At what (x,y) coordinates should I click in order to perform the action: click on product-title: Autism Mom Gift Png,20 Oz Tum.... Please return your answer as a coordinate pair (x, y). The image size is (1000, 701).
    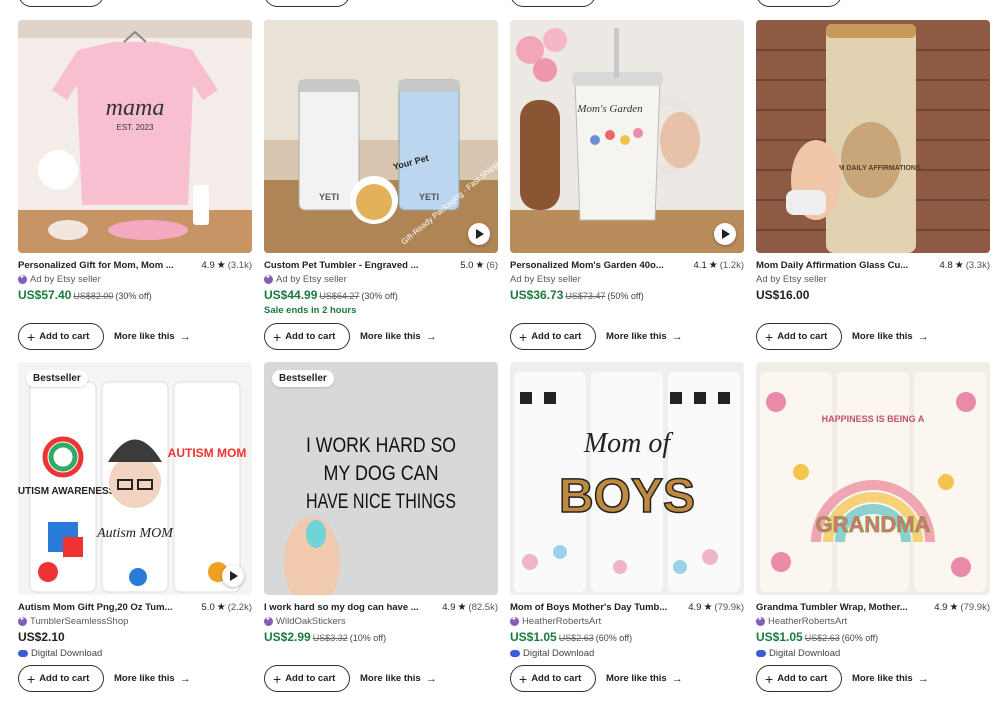
    Looking at the image, I should click on (95, 607).